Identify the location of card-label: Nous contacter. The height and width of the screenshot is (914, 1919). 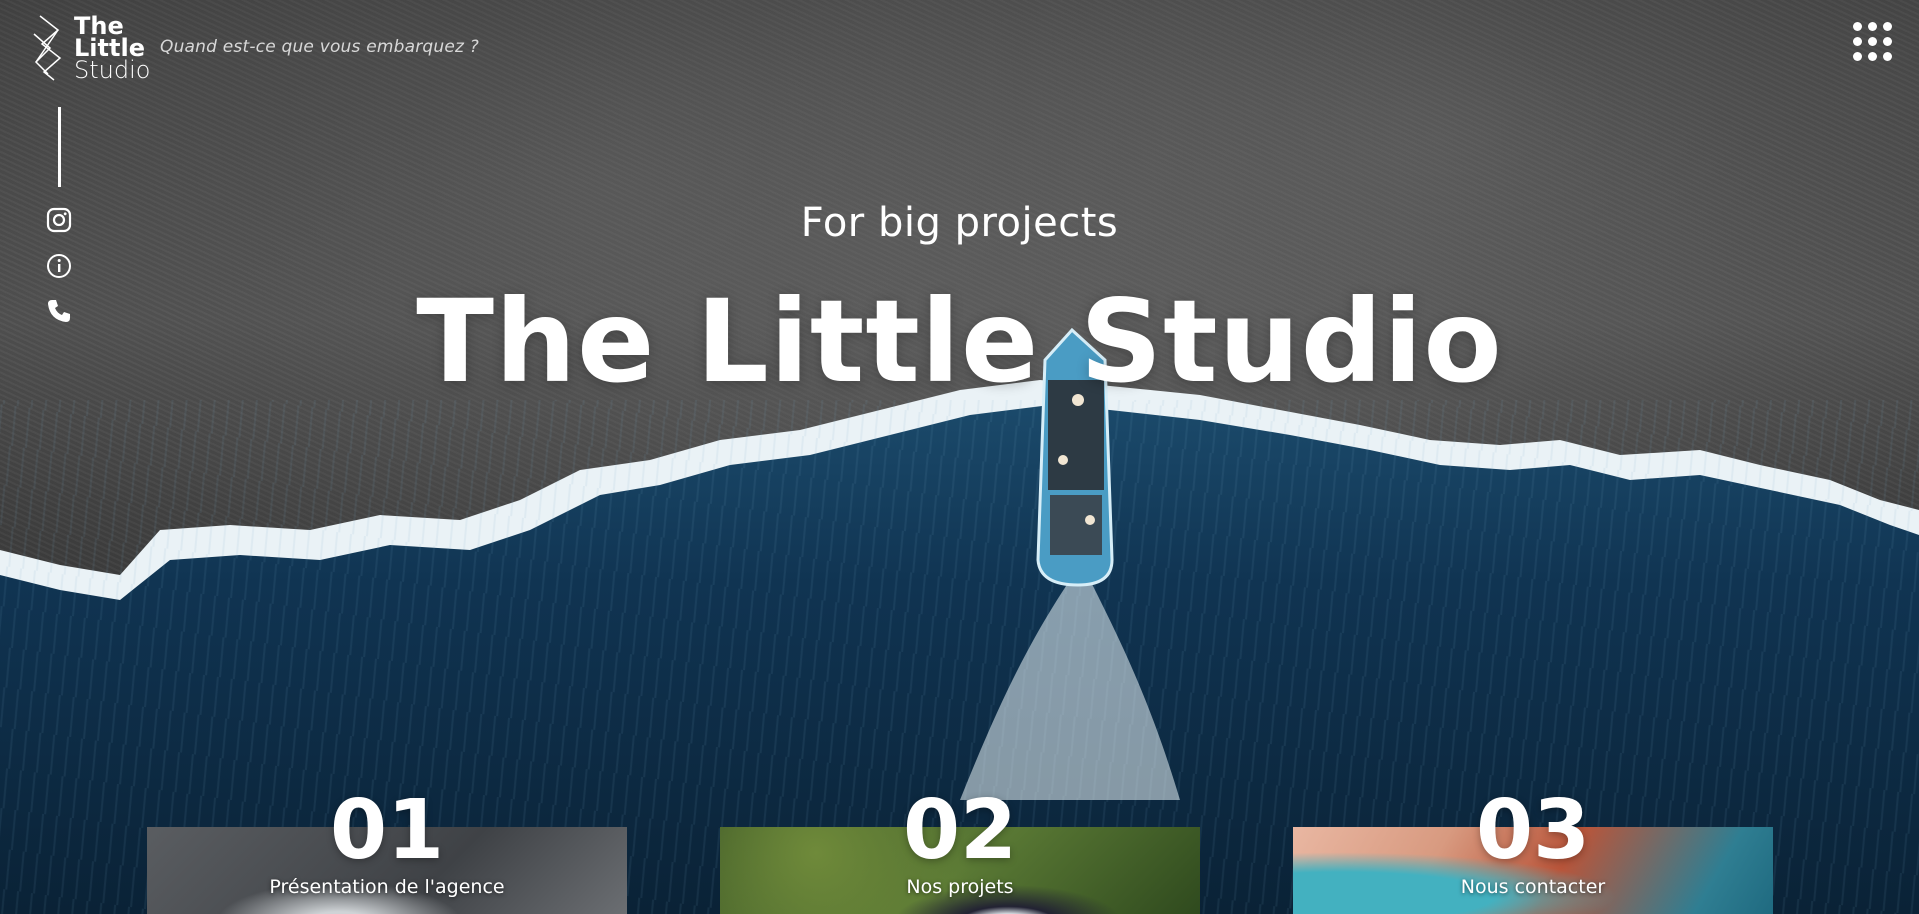
(1533, 887).